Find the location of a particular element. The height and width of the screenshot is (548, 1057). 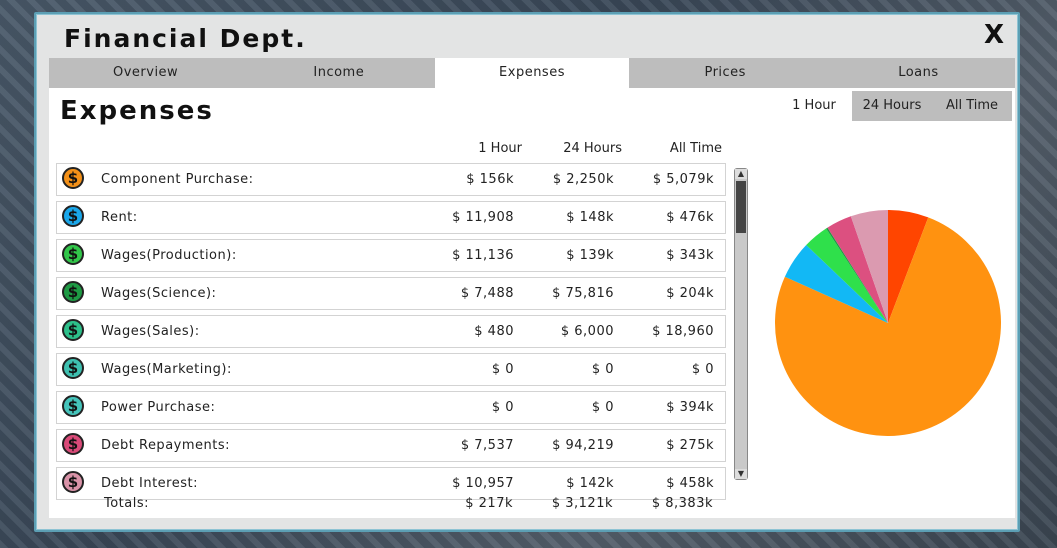

expense-row: $ Debt Repayments: $ 7,537 $ 94,219 $ 275k is located at coordinates (391, 445).